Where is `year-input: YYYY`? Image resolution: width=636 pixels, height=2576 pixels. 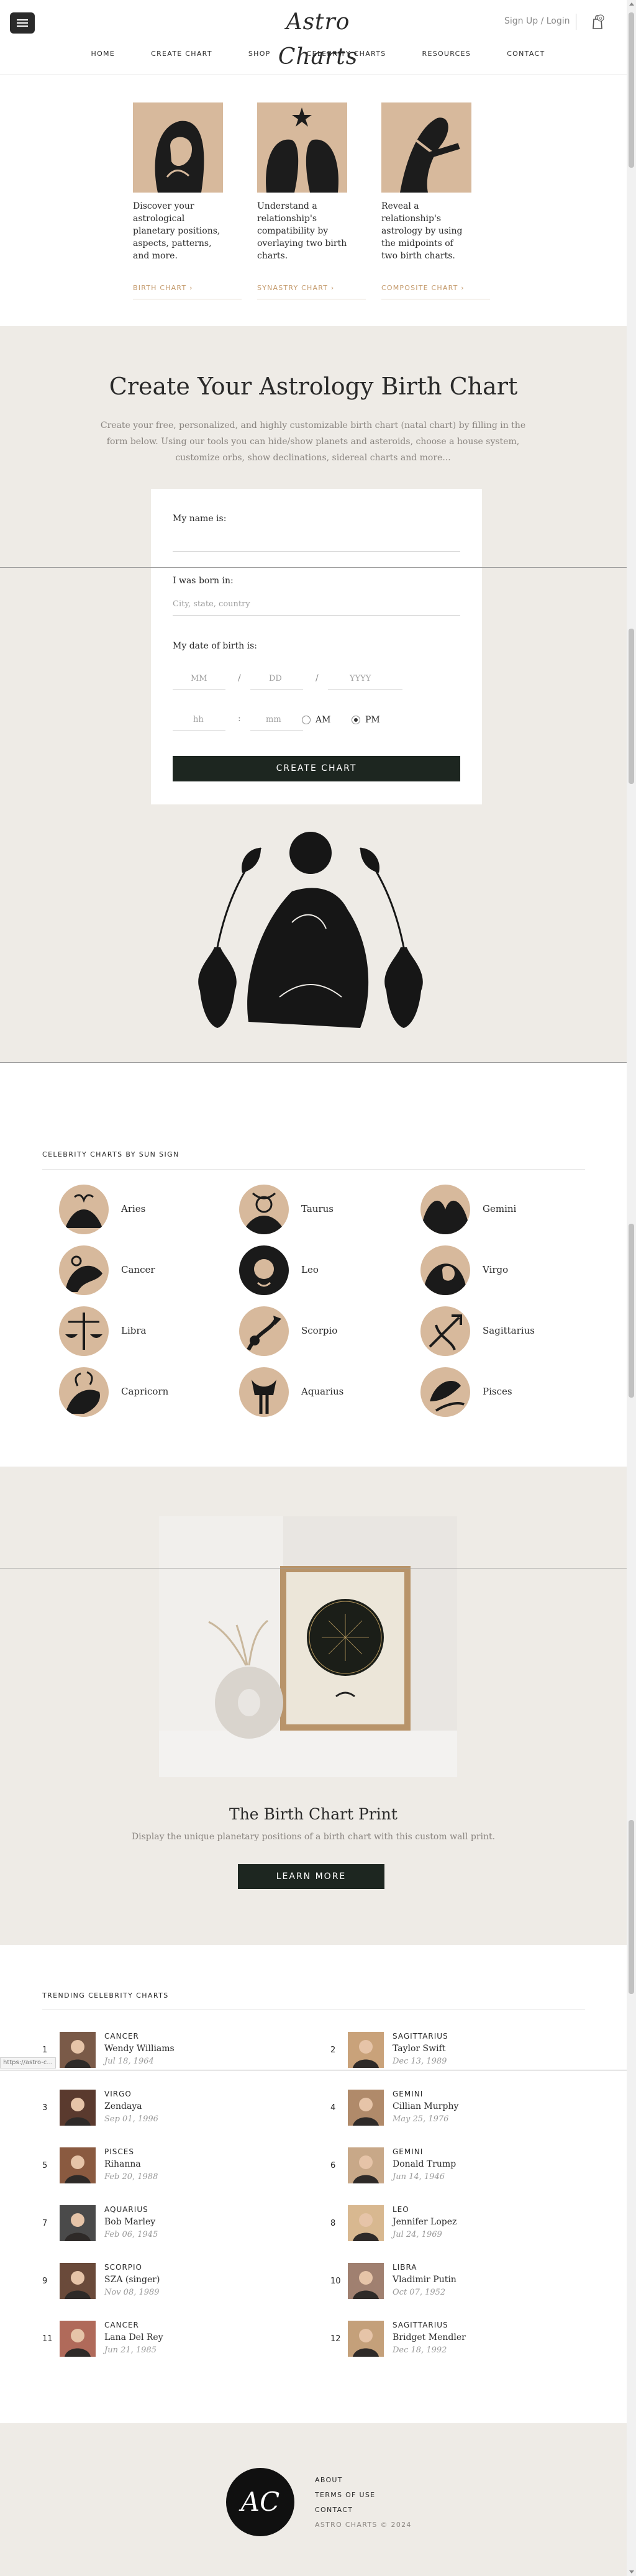
year-input: YYYY is located at coordinates (361, 678).